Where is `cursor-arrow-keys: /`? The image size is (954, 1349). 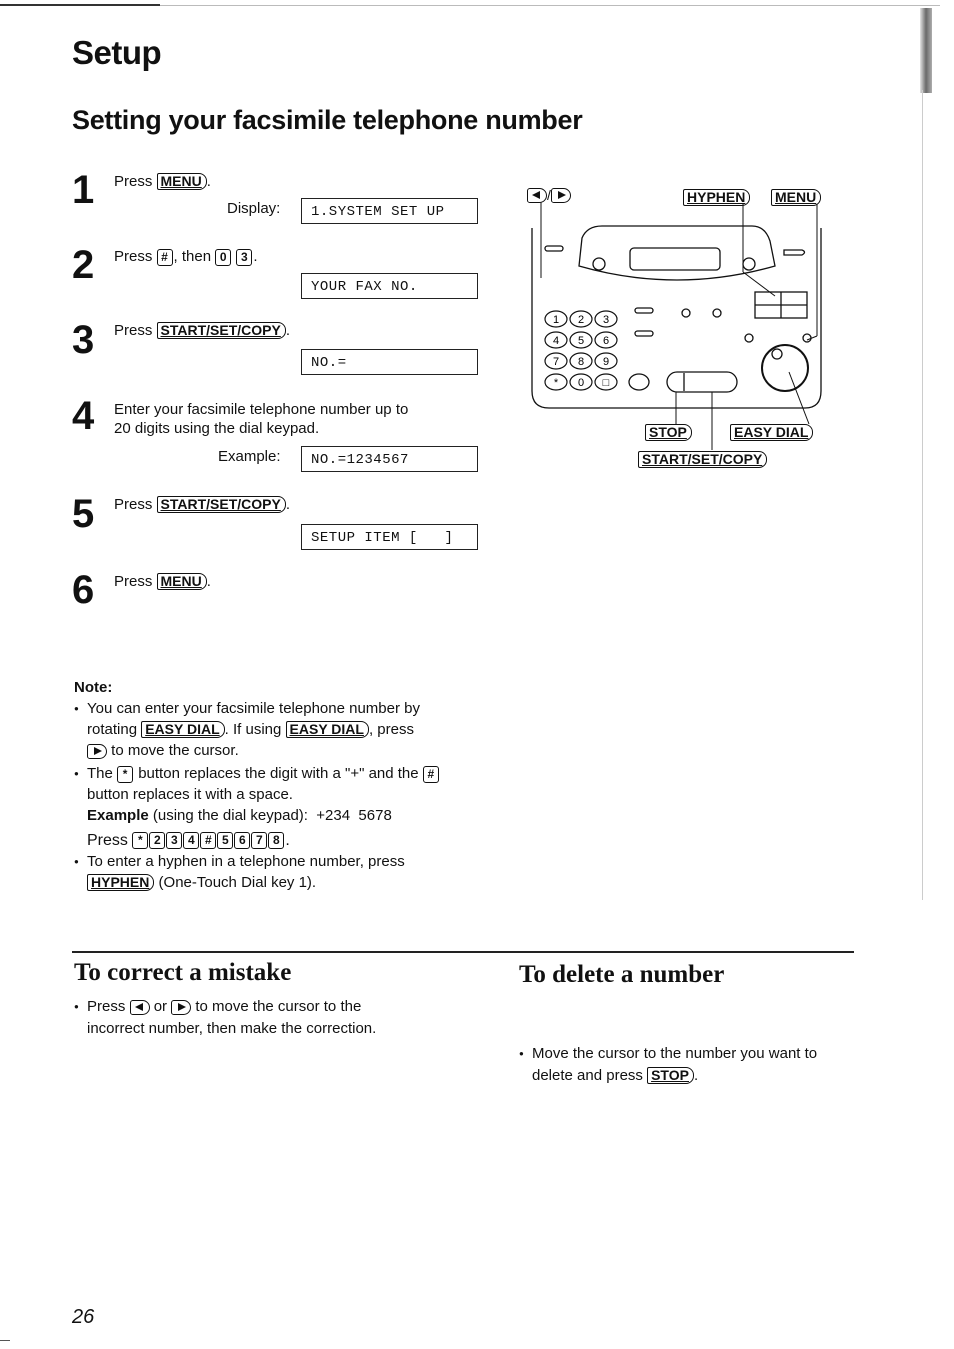
cursor-arrow-keys: / is located at coordinates (549, 196).